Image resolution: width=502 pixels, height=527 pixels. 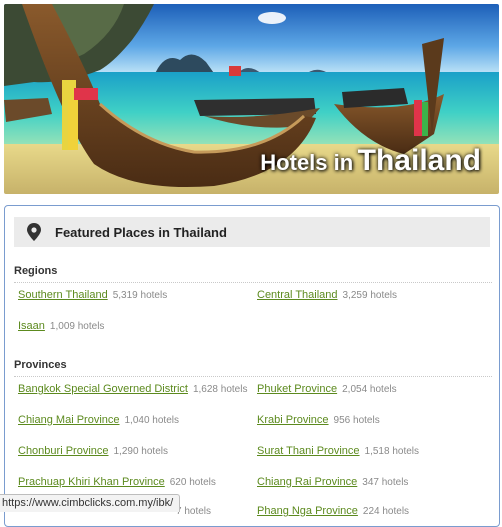 I want to click on region-link: Central Thailand, so click(x=297, y=295).